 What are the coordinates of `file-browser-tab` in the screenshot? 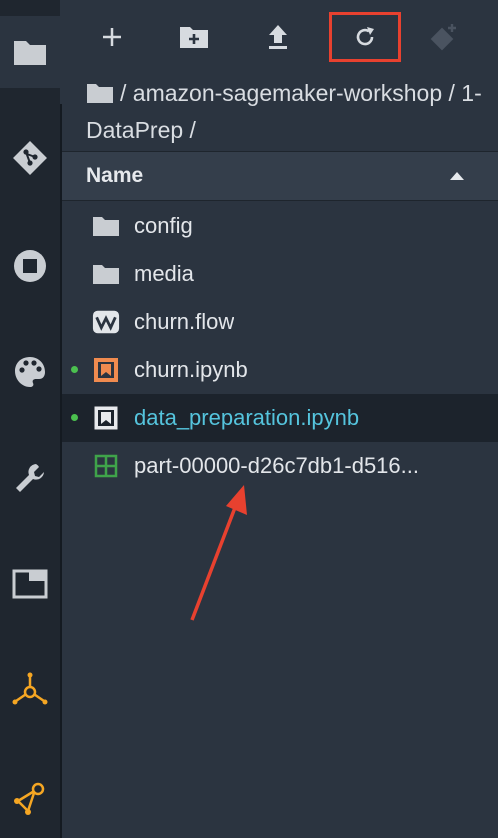 It's located at (30, 52).